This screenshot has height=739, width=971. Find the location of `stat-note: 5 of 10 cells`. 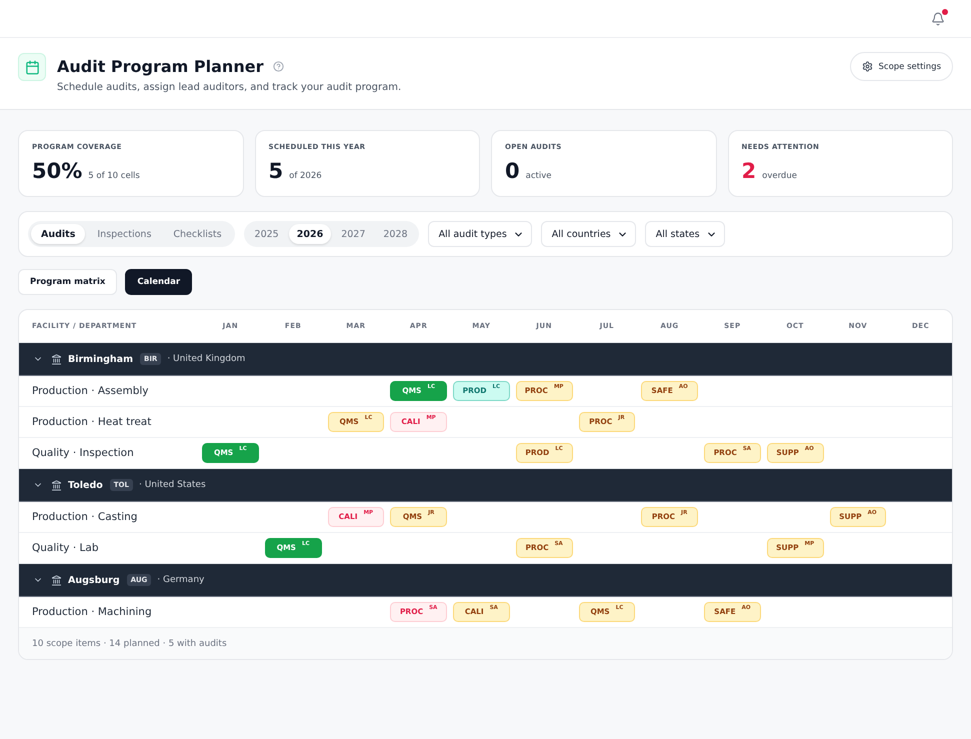

stat-note: 5 of 10 cells is located at coordinates (114, 176).